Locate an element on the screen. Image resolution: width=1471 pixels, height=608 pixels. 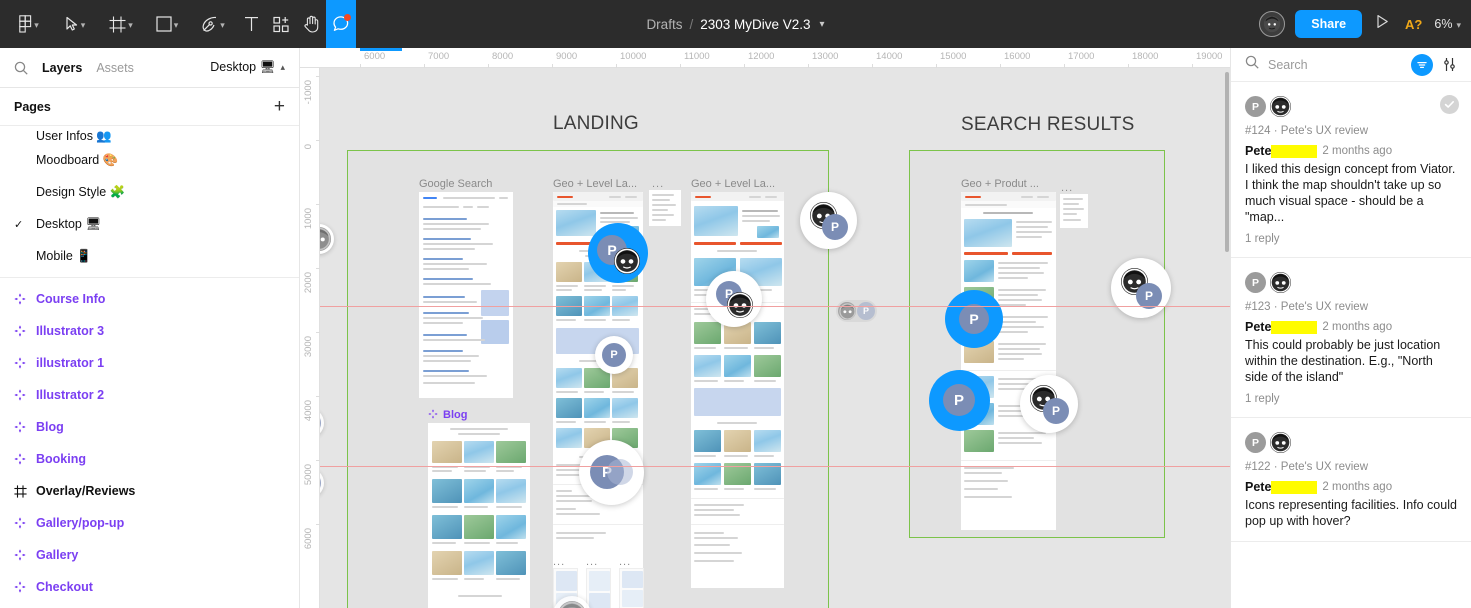
ruler-label: 13000 is located at coordinates (825, 56).